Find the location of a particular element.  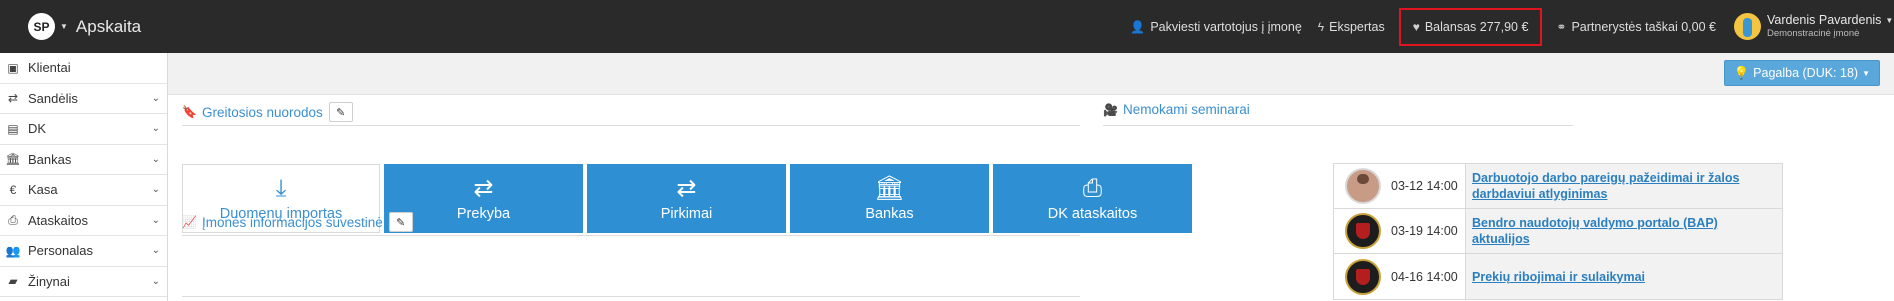

tile-label: Bankas is located at coordinates (889, 213).